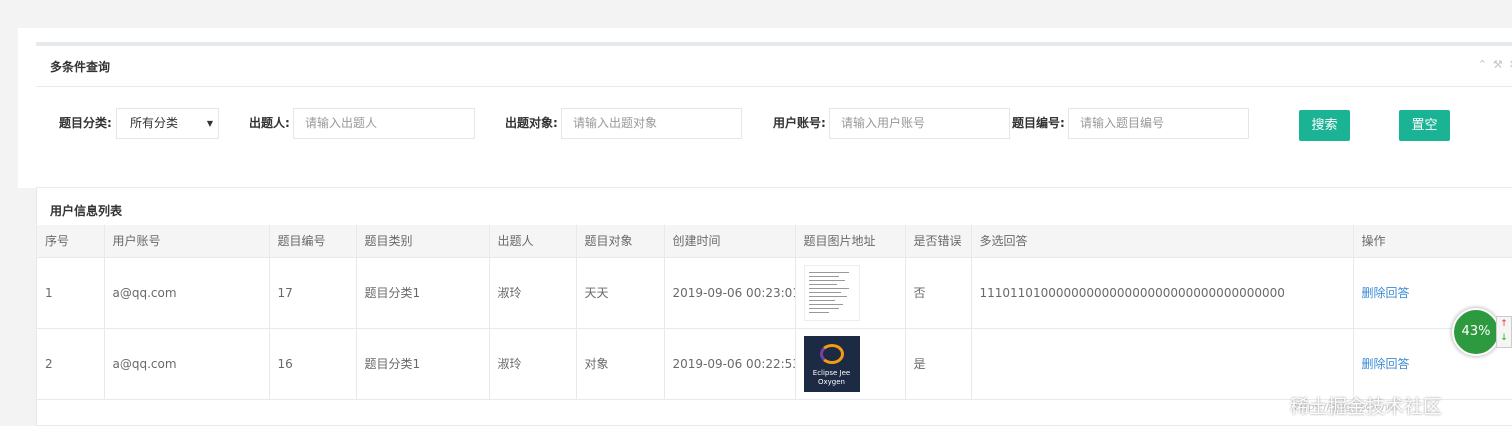  What do you see at coordinates (85, 123) in the screenshot?
I see `category-label: 题目分类:` at bounding box center [85, 123].